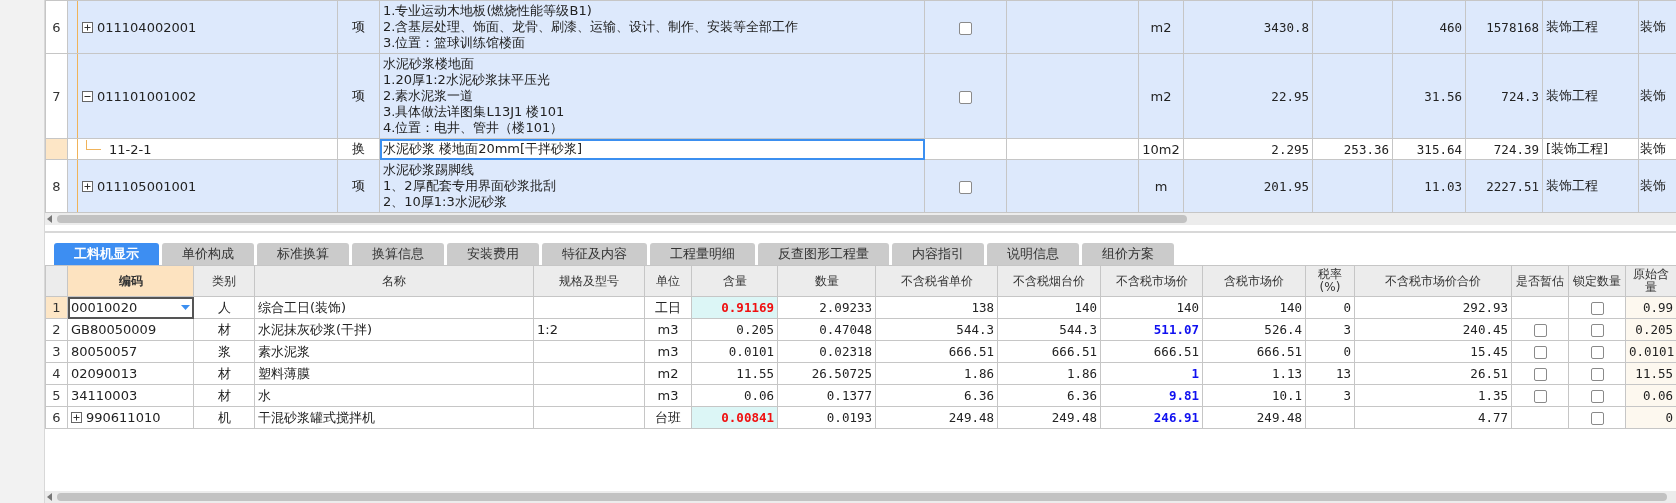 The image size is (1676, 503). What do you see at coordinates (104, 351) in the screenshot?
I see `material-code: 80050057` at bounding box center [104, 351].